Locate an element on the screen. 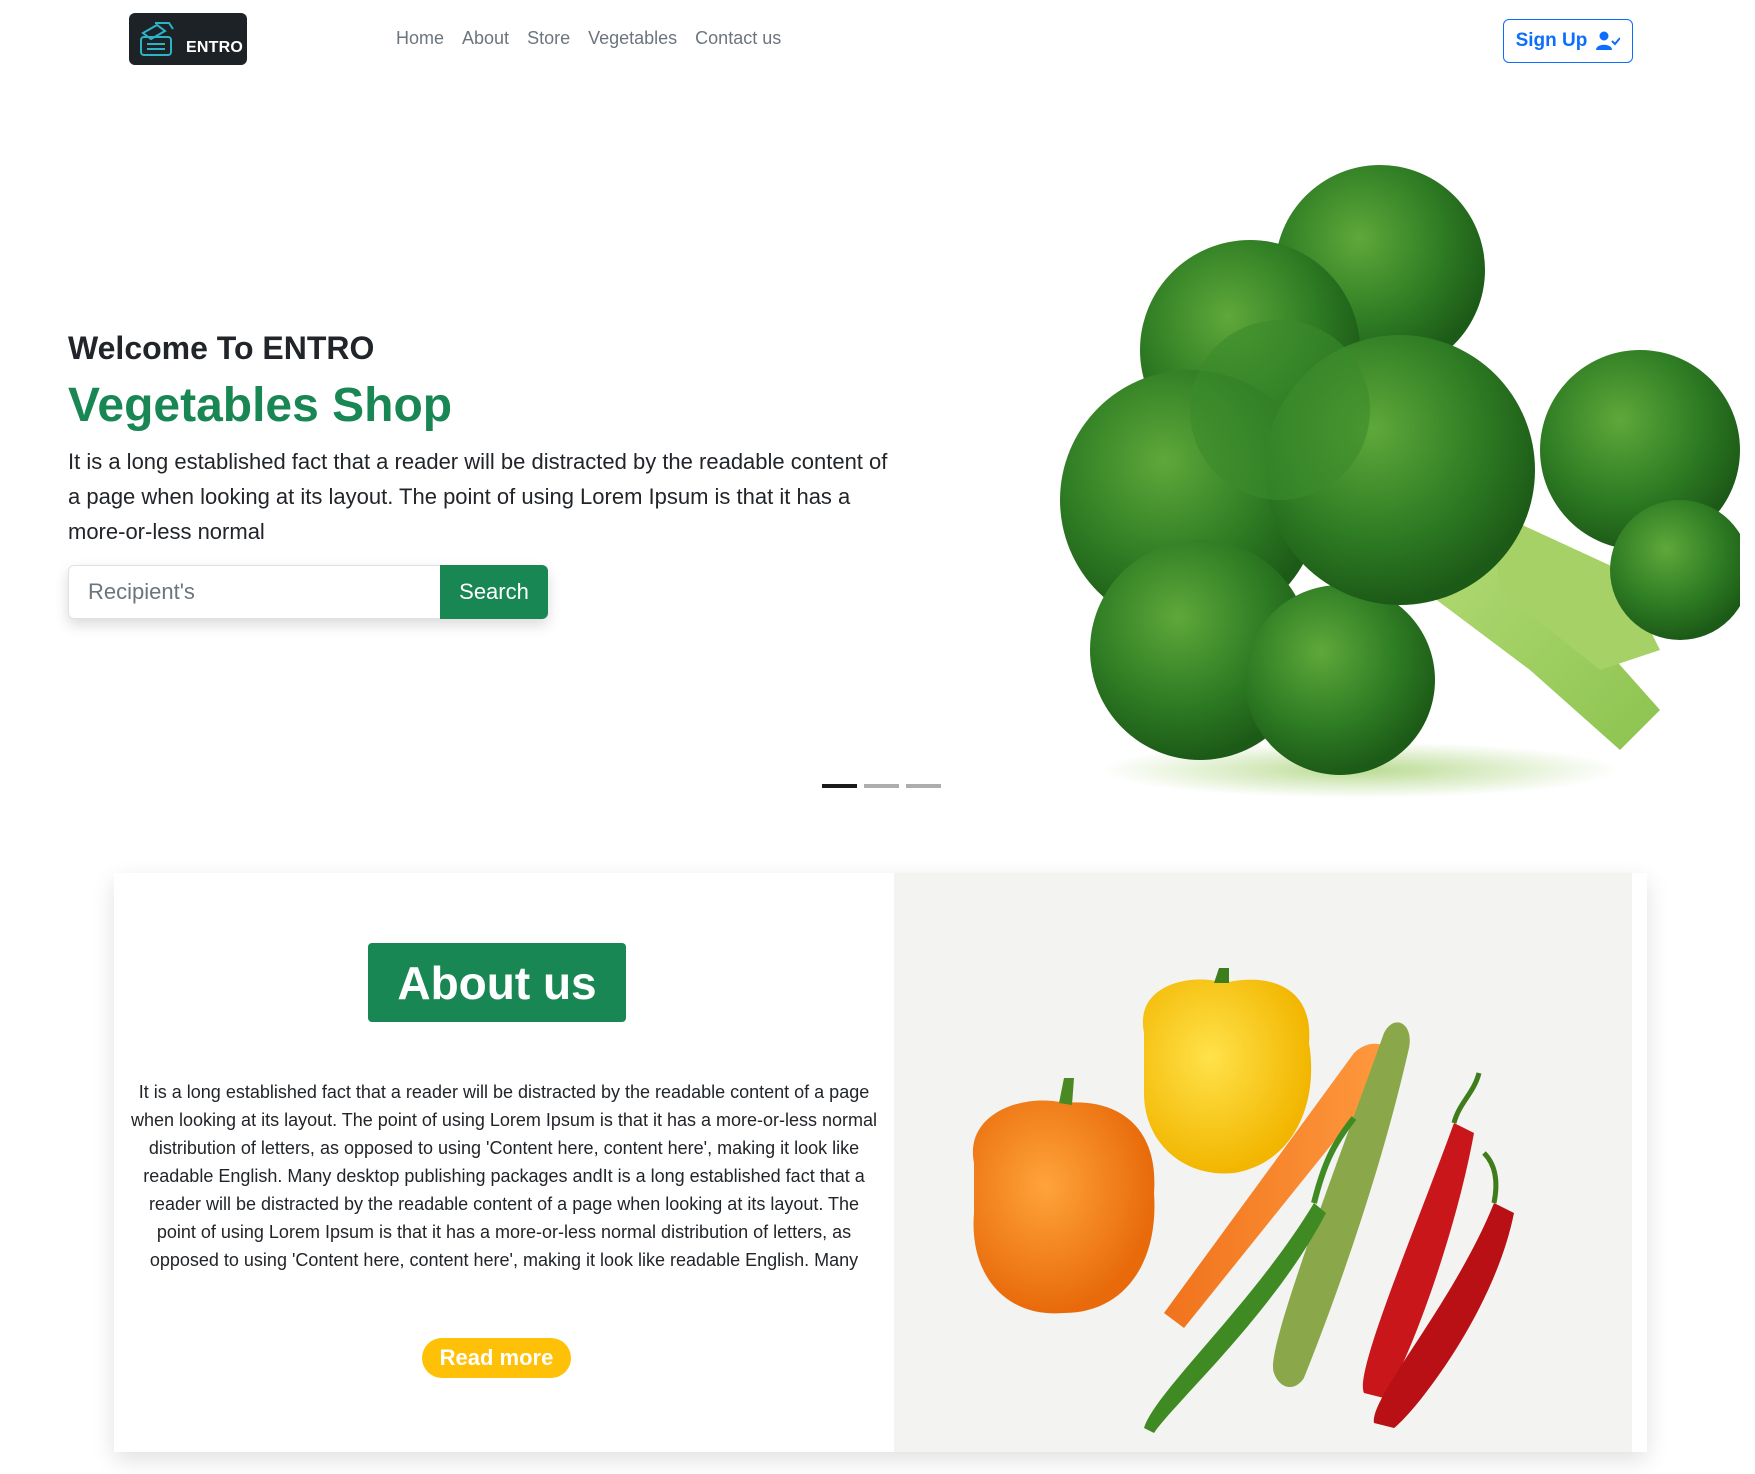 This screenshot has height=1474, width=1755. brand-logo: ENTRO is located at coordinates (188, 39).